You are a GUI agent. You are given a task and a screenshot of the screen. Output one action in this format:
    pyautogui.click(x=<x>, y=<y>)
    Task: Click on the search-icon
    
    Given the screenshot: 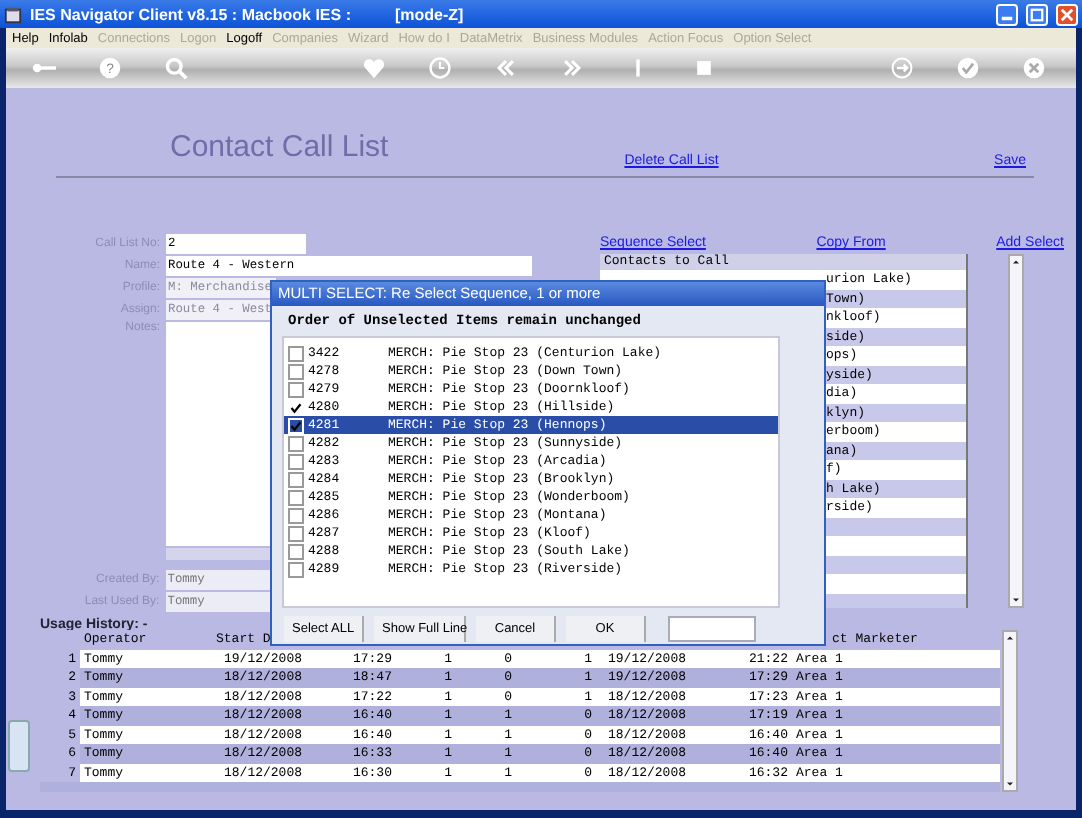 What is the action you would take?
    pyautogui.click(x=175, y=68)
    